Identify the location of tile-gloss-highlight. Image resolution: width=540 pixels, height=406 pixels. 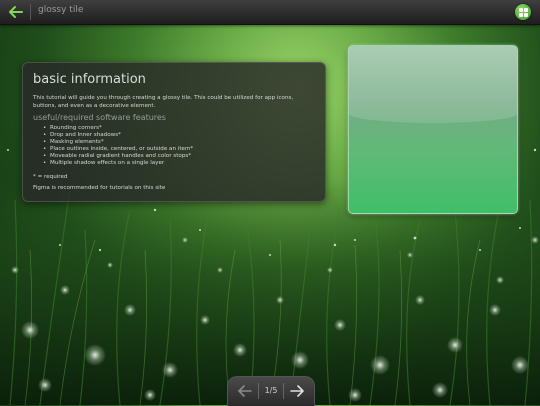
(433, 84).